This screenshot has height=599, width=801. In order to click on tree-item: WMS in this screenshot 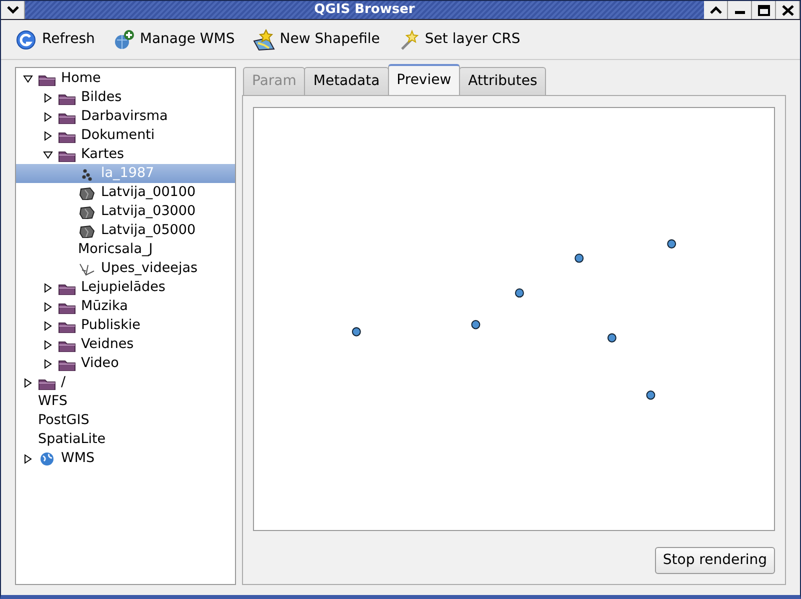, I will do `click(125, 458)`.